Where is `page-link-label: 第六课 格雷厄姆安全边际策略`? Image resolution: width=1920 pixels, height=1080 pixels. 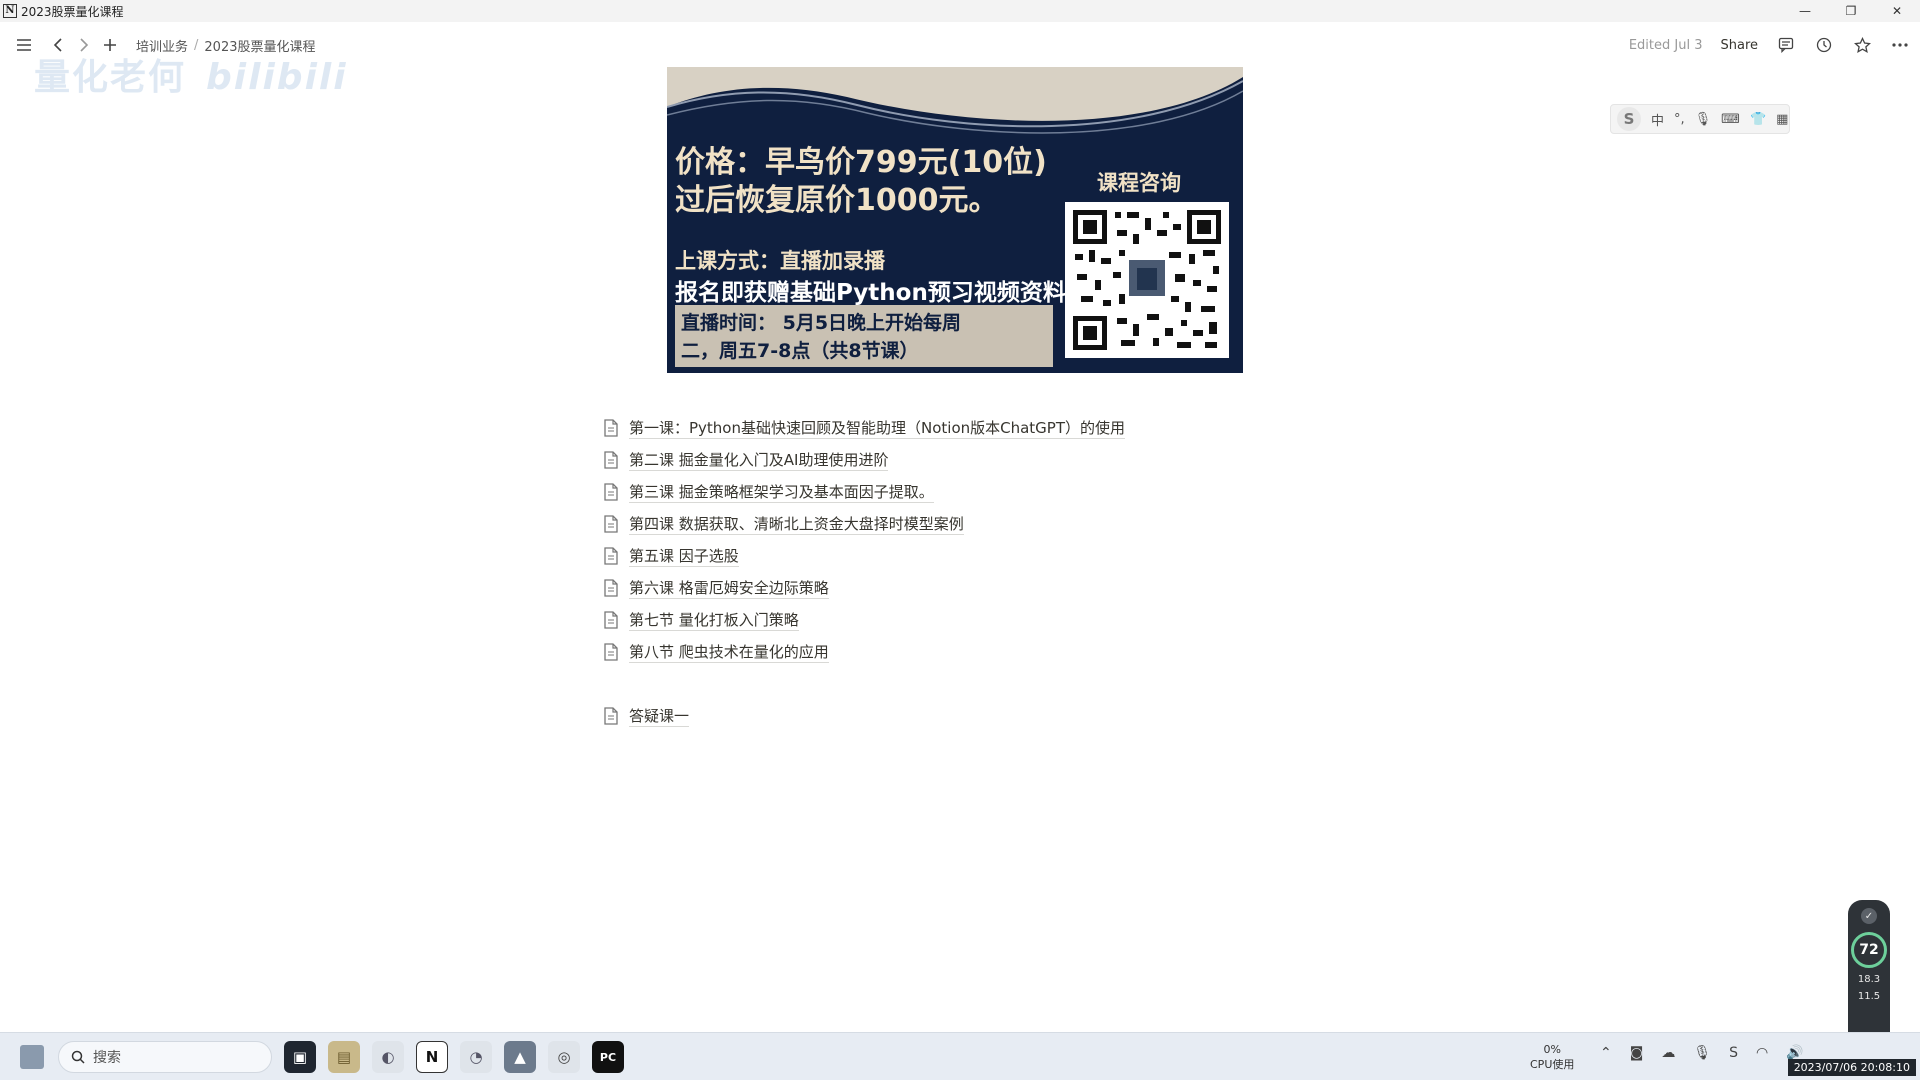
page-link-label: 第六课 格雷厄姆安全边际策略 is located at coordinates (729, 588).